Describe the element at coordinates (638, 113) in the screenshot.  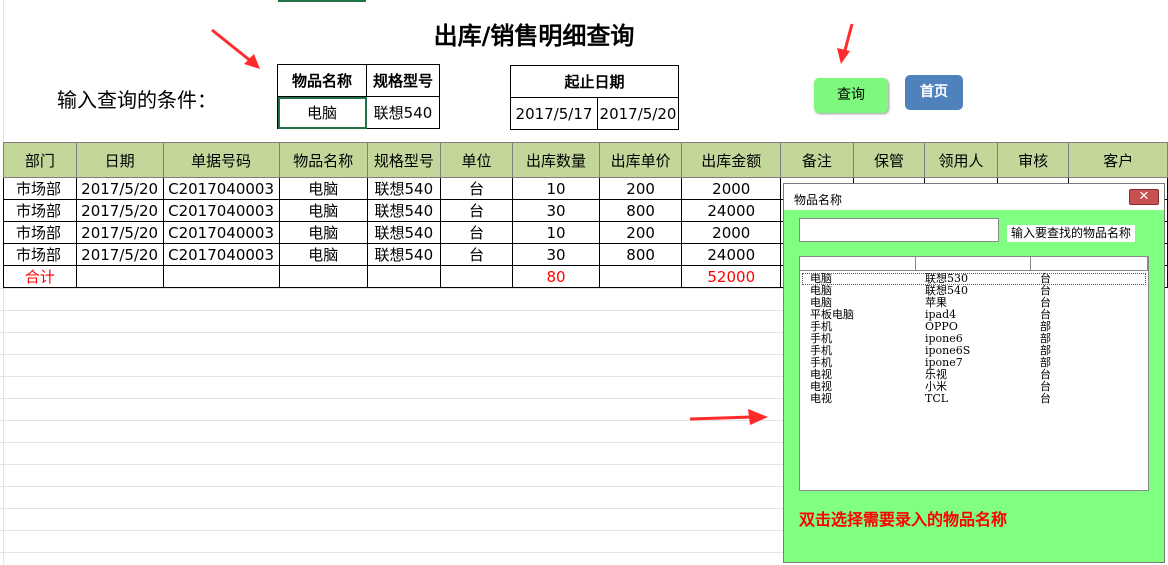
I see `query-date-end-cell: 2017/5/20` at that location.